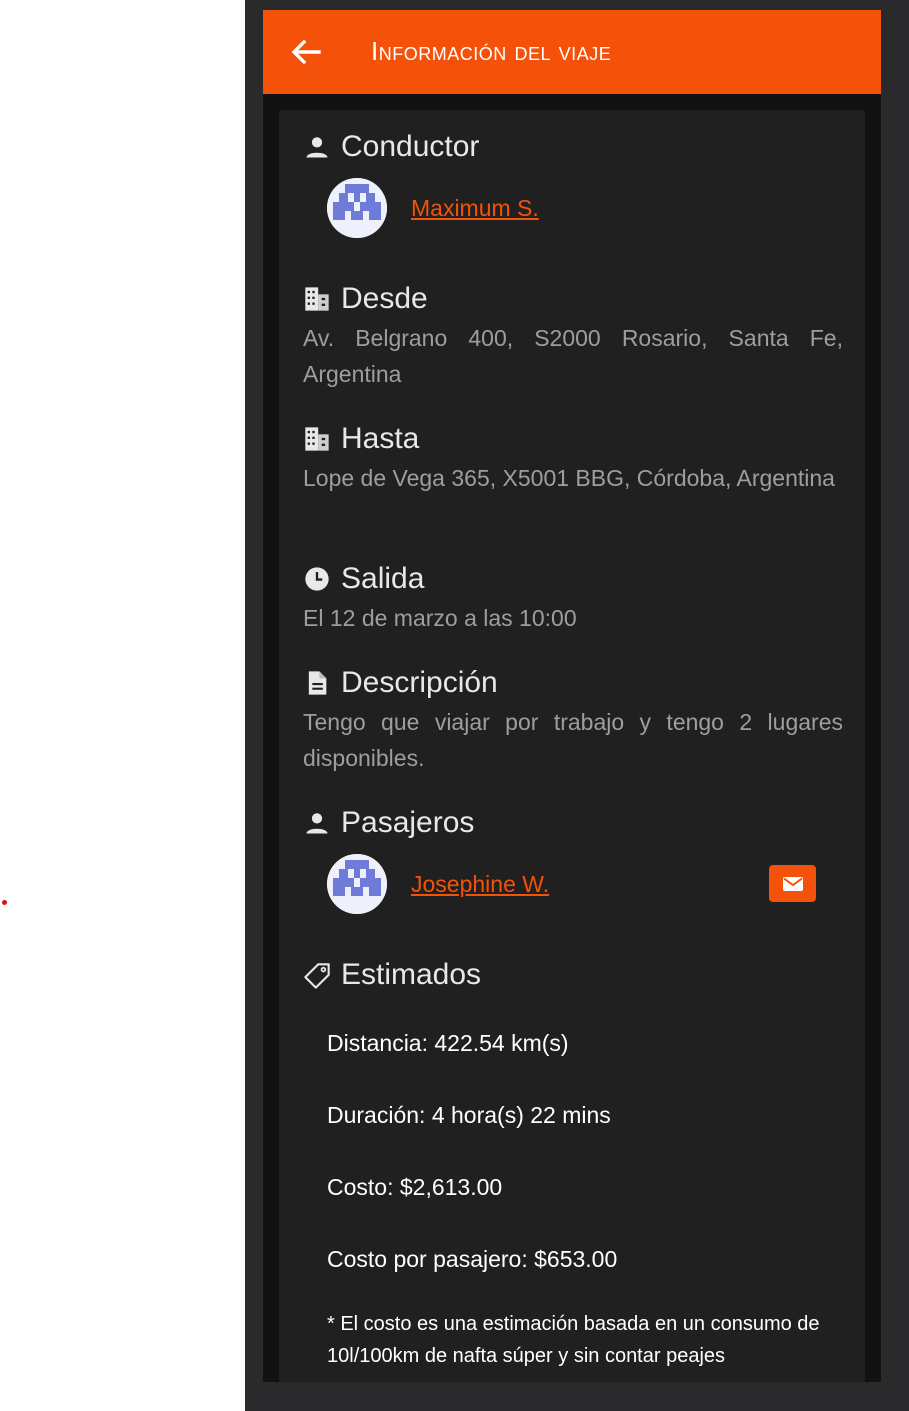 Image resolution: width=909 pixels, height=1411 pixels. I want to click on passenger-name-link: Josephine W., so click(480, 884).